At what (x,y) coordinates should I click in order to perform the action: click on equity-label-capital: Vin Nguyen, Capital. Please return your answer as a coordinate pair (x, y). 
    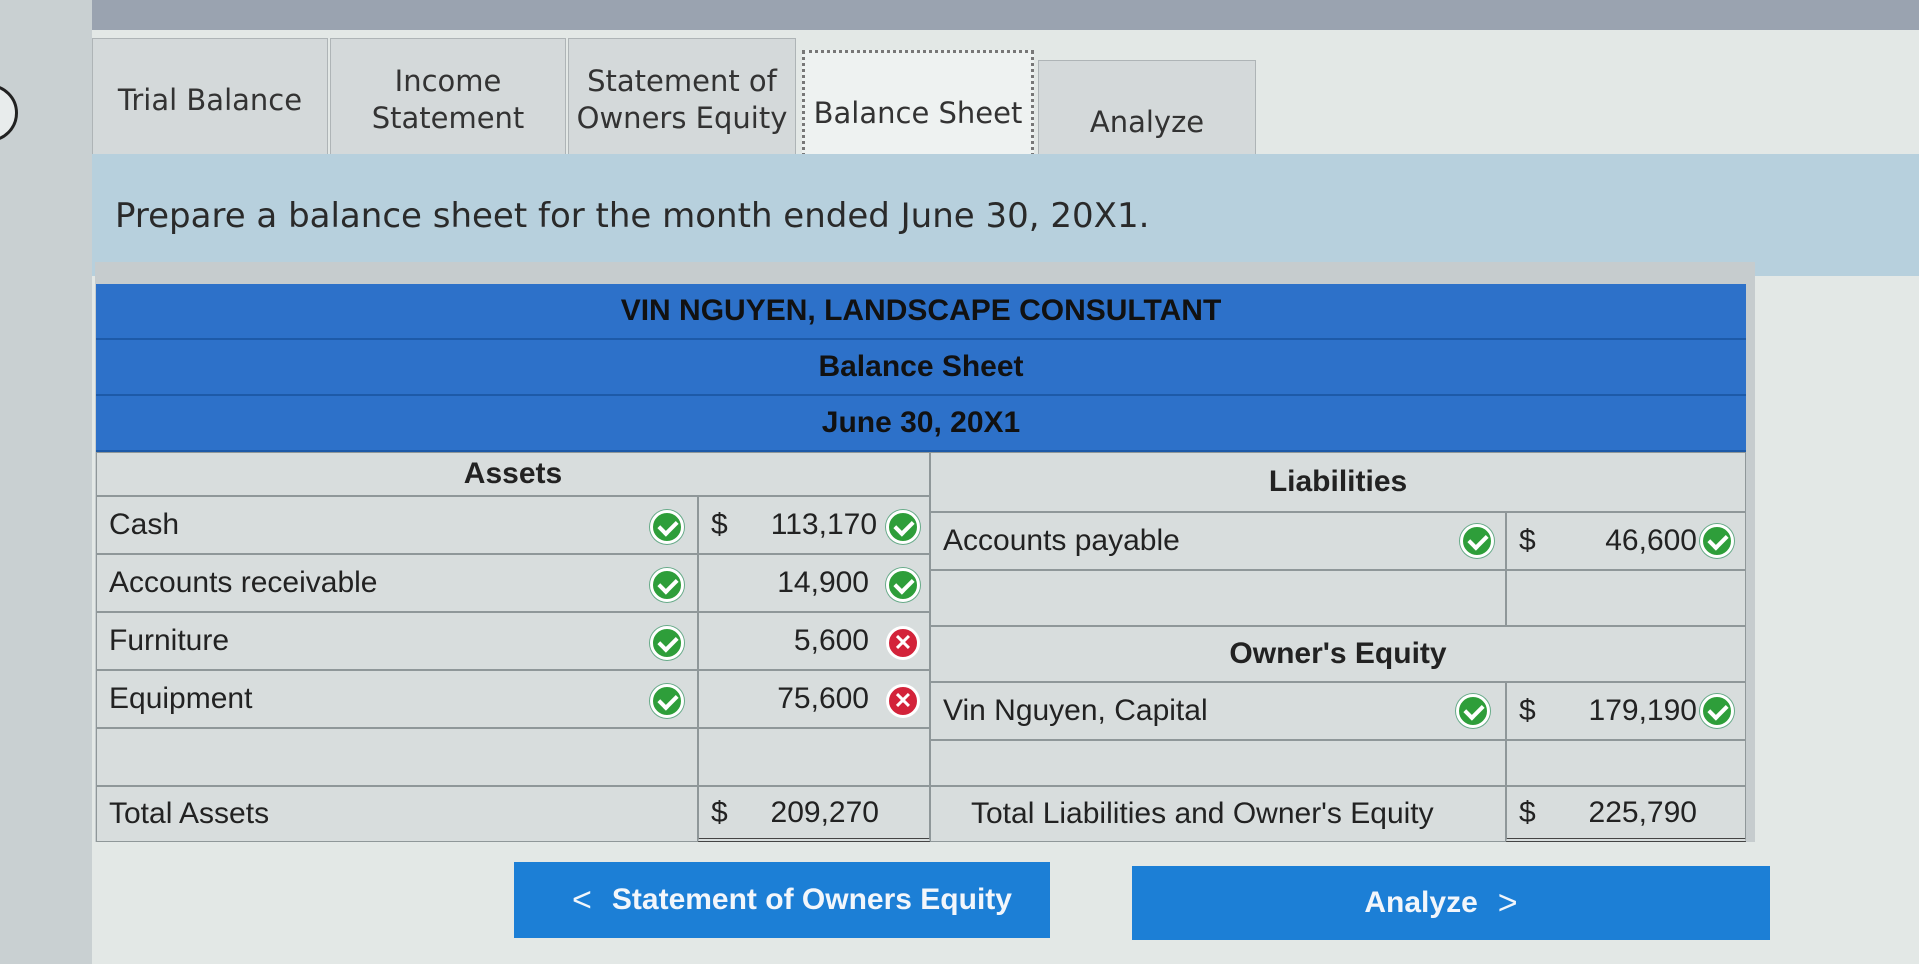
    Looking at the image, I should click on (1218, 711).